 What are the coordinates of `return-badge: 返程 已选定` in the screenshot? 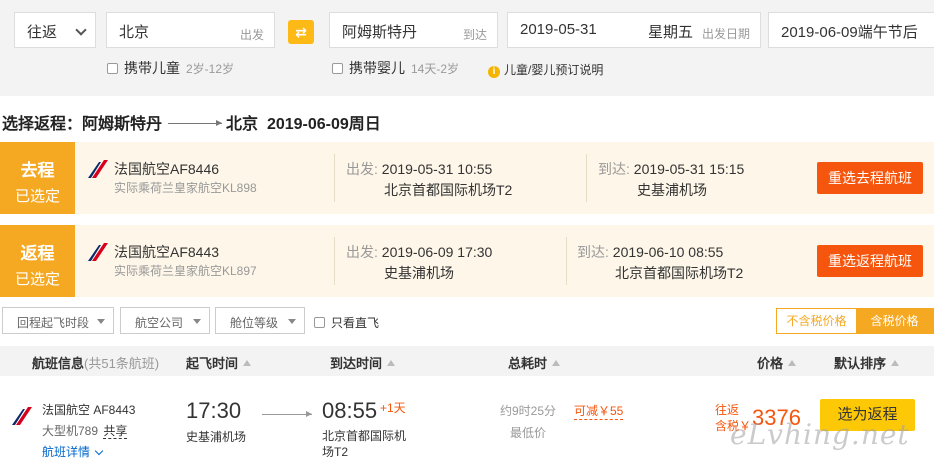 It's located at (37, 261).